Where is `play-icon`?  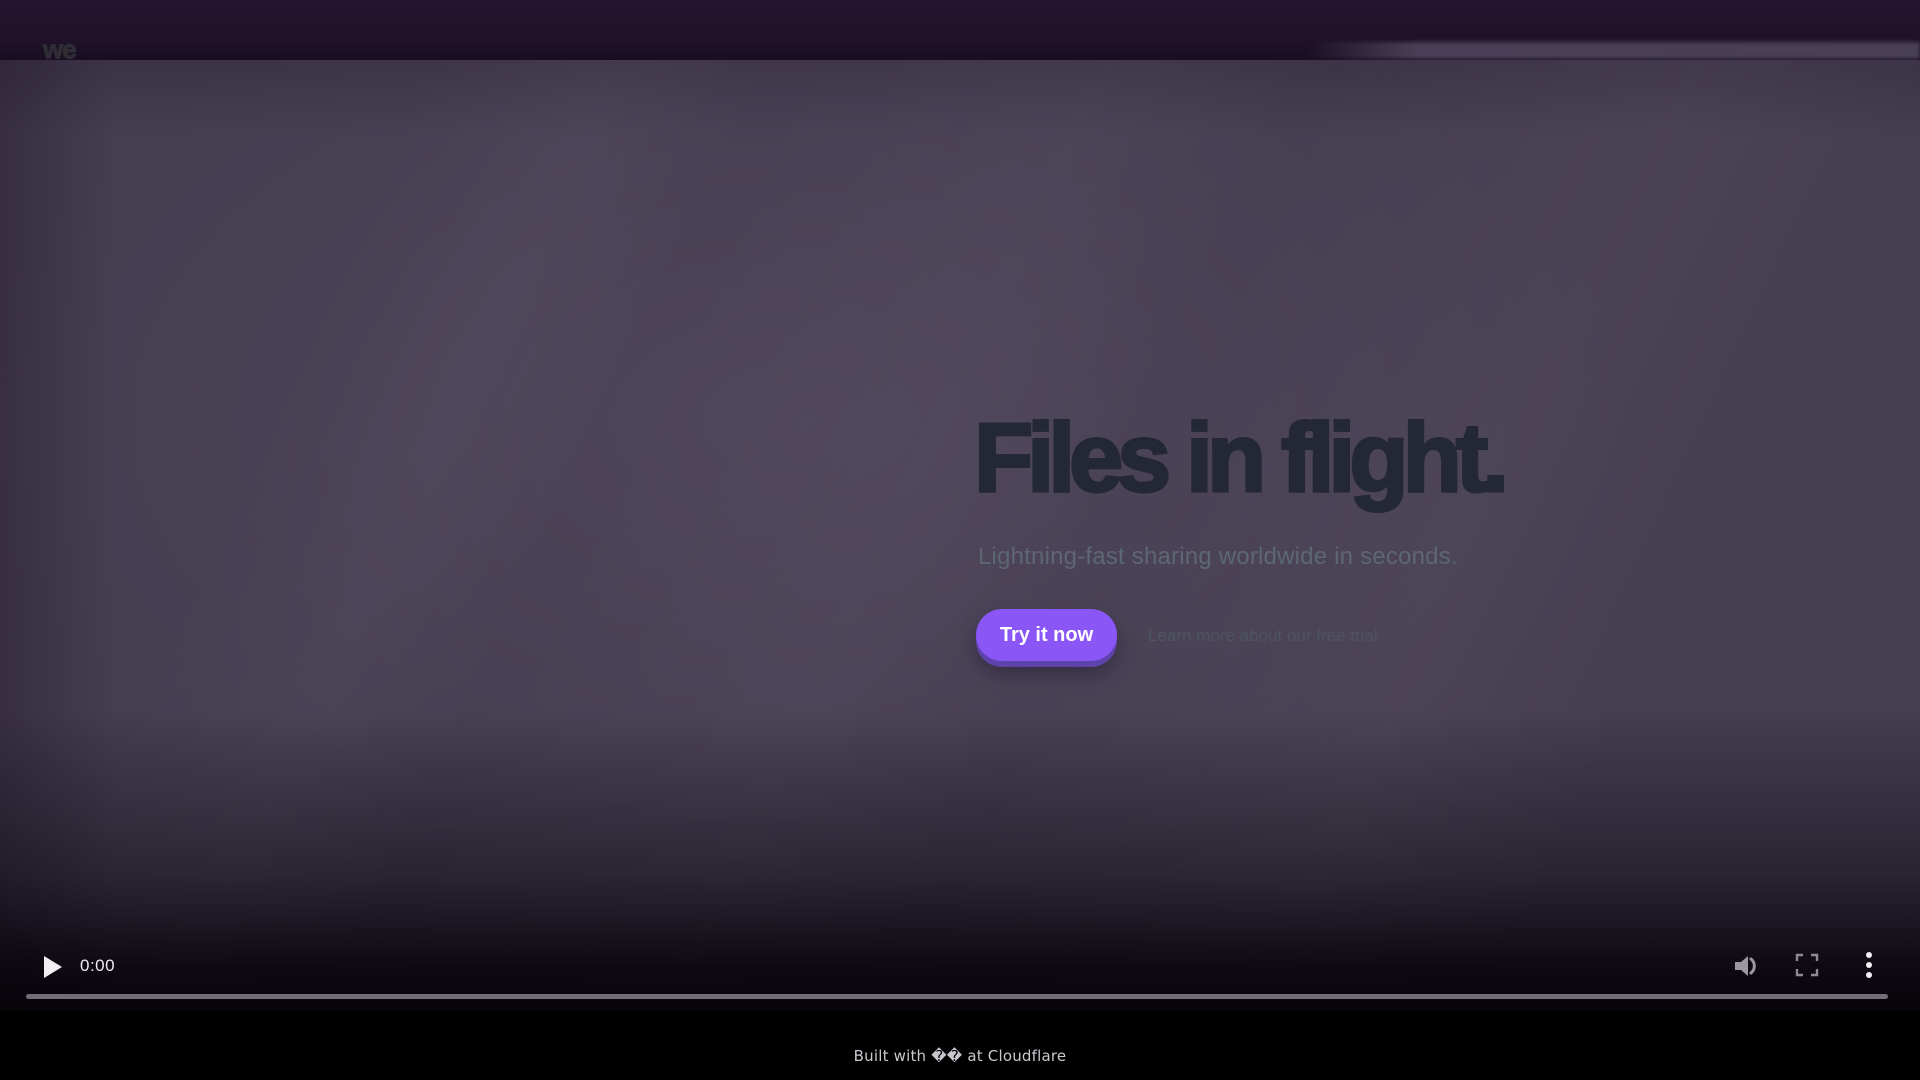 play-icon is located at coordinates (52, 970).